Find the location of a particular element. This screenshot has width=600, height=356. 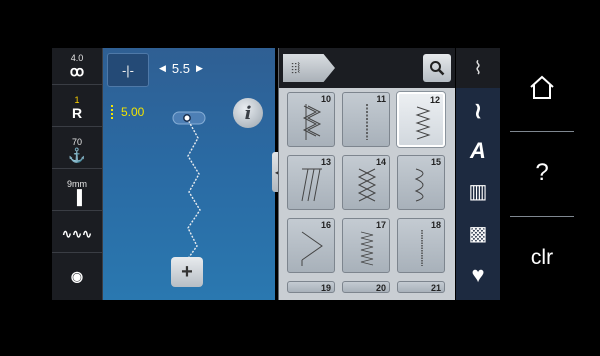

practical-stitches-icon: ⌇ is located at coordinates (478, 67).